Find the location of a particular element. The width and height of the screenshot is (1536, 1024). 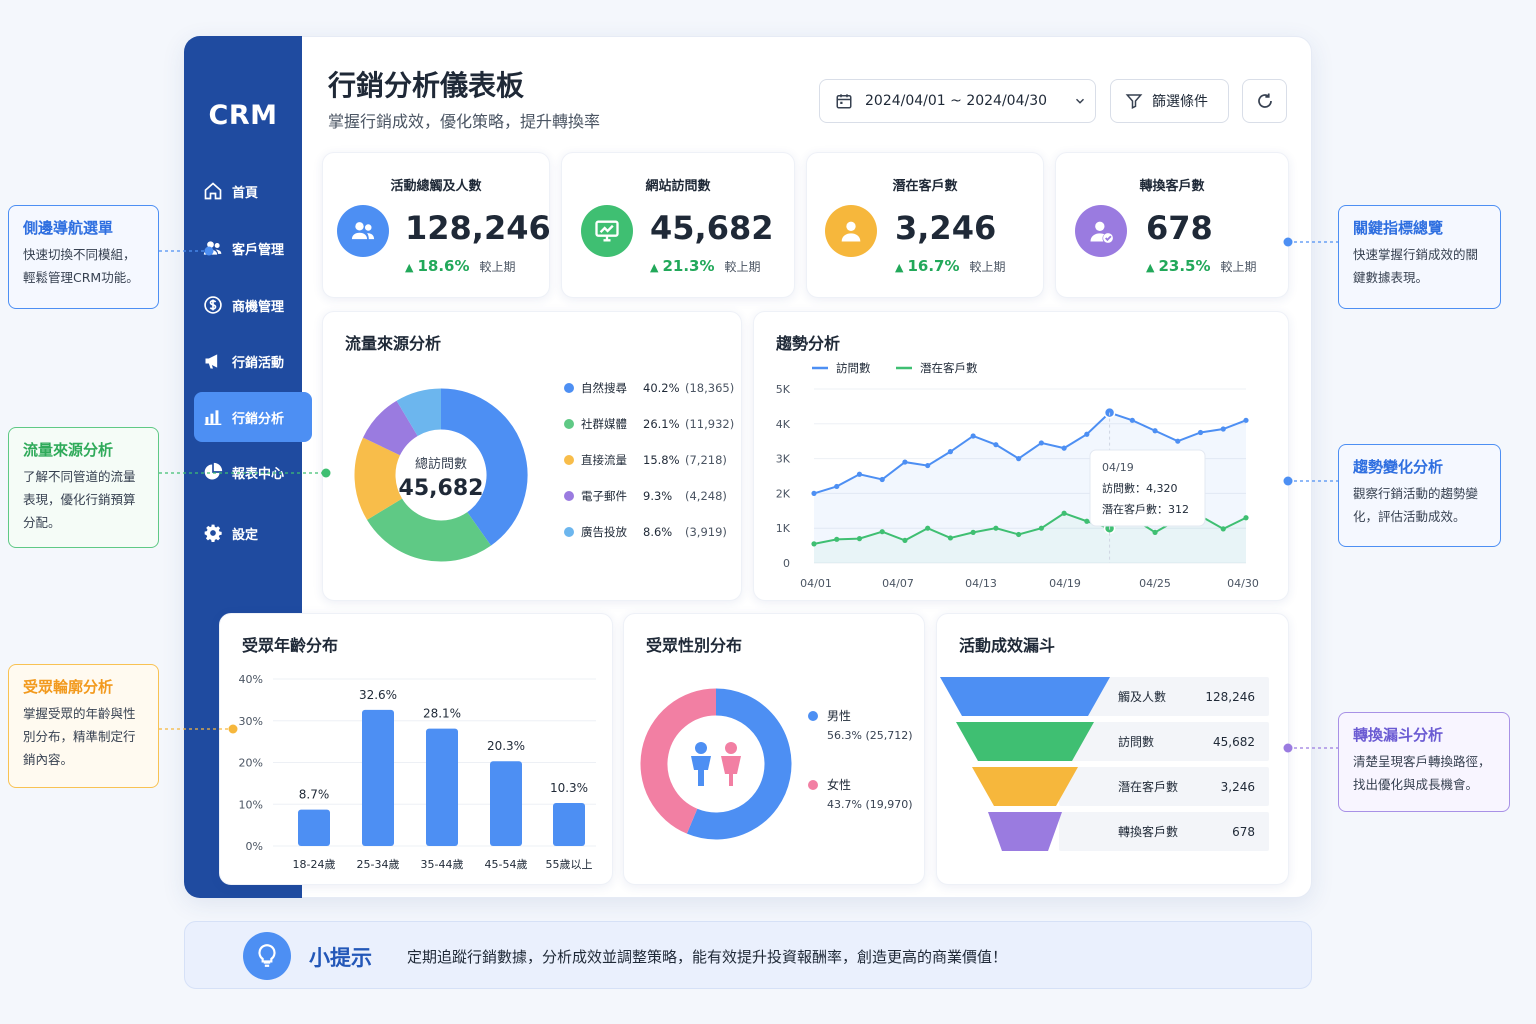

x-tick-label: 04/01 is located at coordinates (816, 583).